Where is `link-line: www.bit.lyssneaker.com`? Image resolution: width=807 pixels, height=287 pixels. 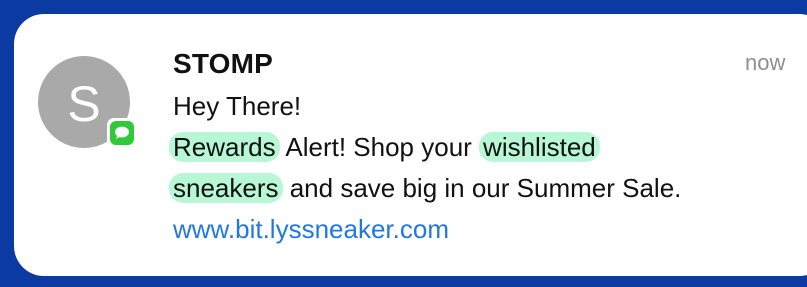
link-line: www.bit.lyssneaker.com is located at coordinates (488, 229).